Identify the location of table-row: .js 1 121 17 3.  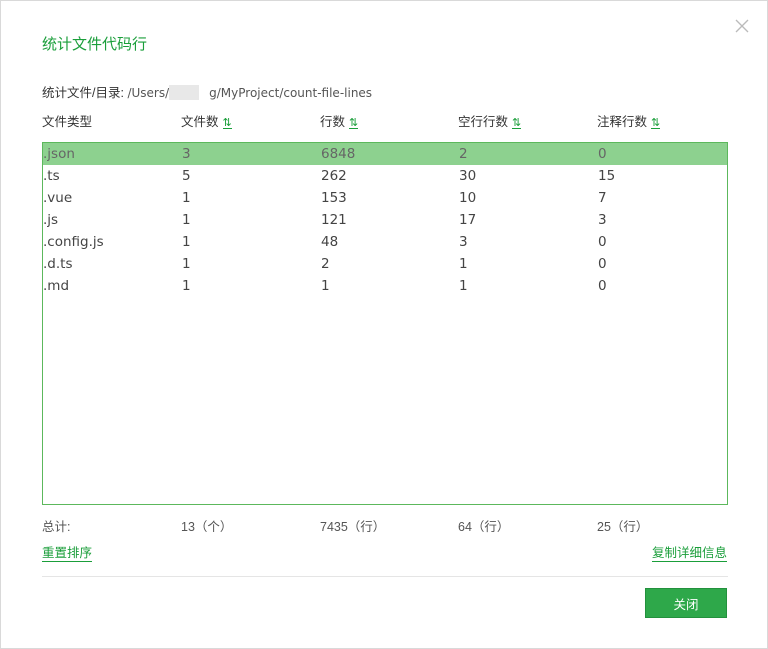
(385, 220).